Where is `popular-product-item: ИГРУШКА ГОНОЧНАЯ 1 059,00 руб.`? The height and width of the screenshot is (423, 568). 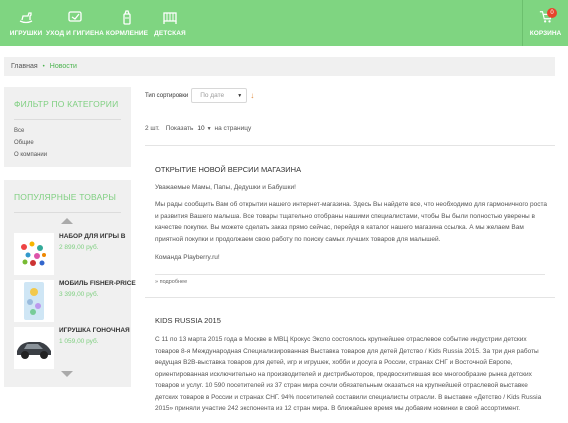
popular-product-item: ИГРУШКА ГОНОЧНАЯ 1 059,00 руб. is located at coordinates (72, 348).